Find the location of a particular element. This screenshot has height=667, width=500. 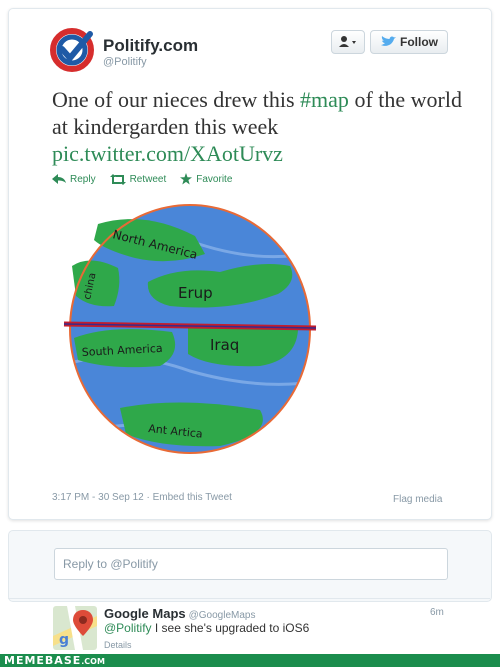

google-maps-logo-mark: g is located at coordinates (64, 640).